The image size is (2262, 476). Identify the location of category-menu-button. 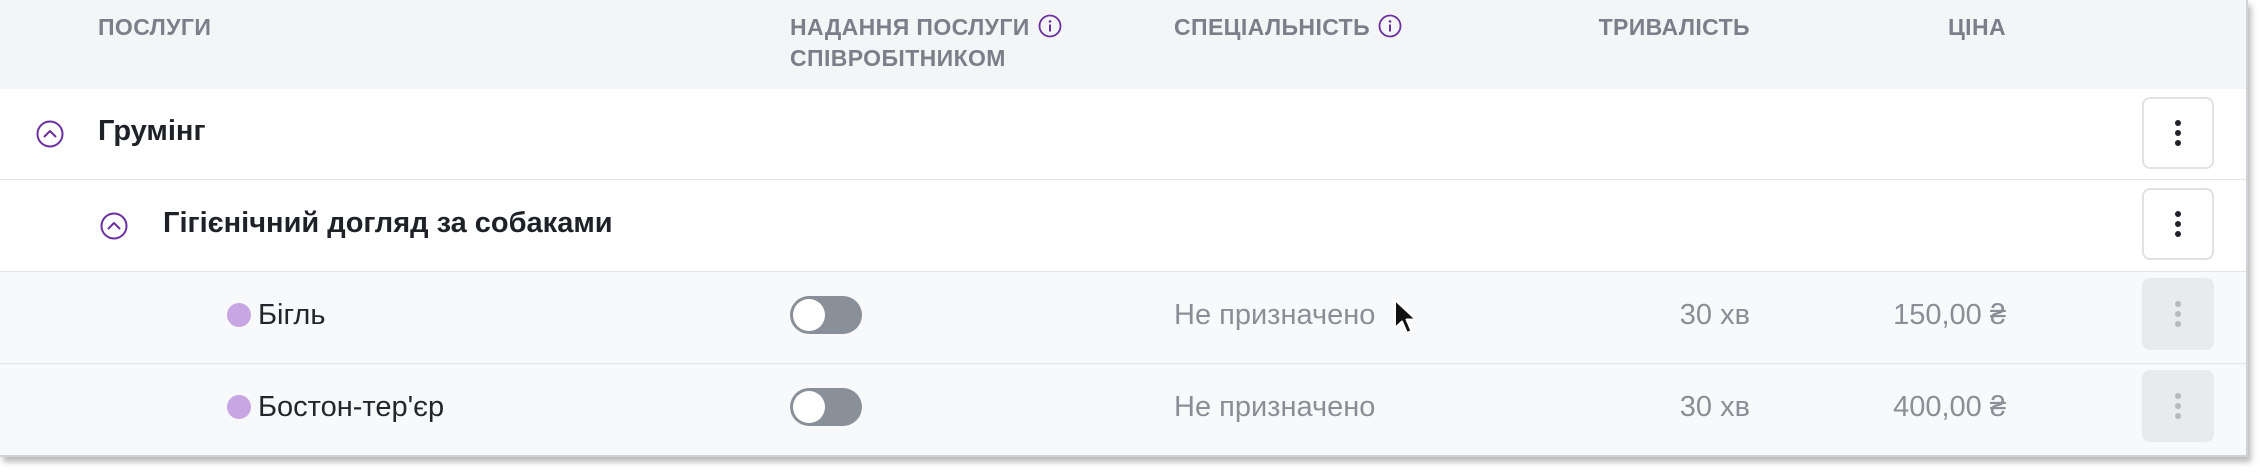
(2178, 133).